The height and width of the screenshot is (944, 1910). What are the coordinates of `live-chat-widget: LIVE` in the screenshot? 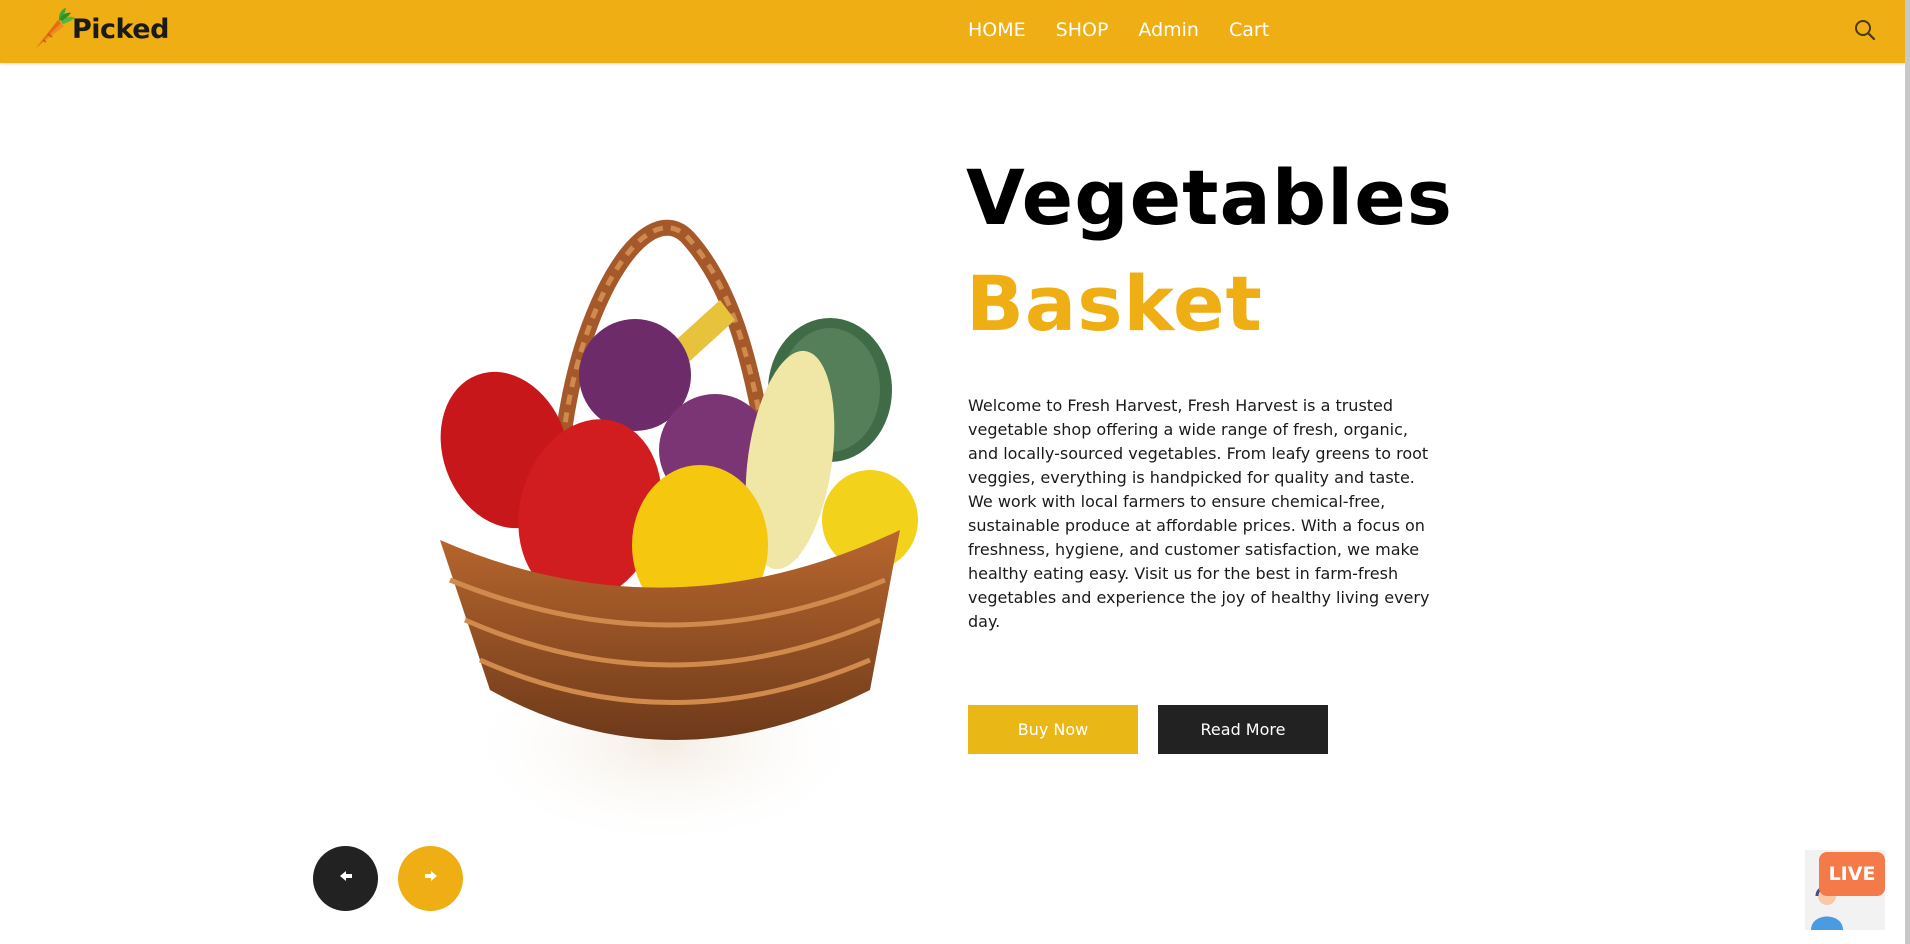 It's located at (1845, 890).